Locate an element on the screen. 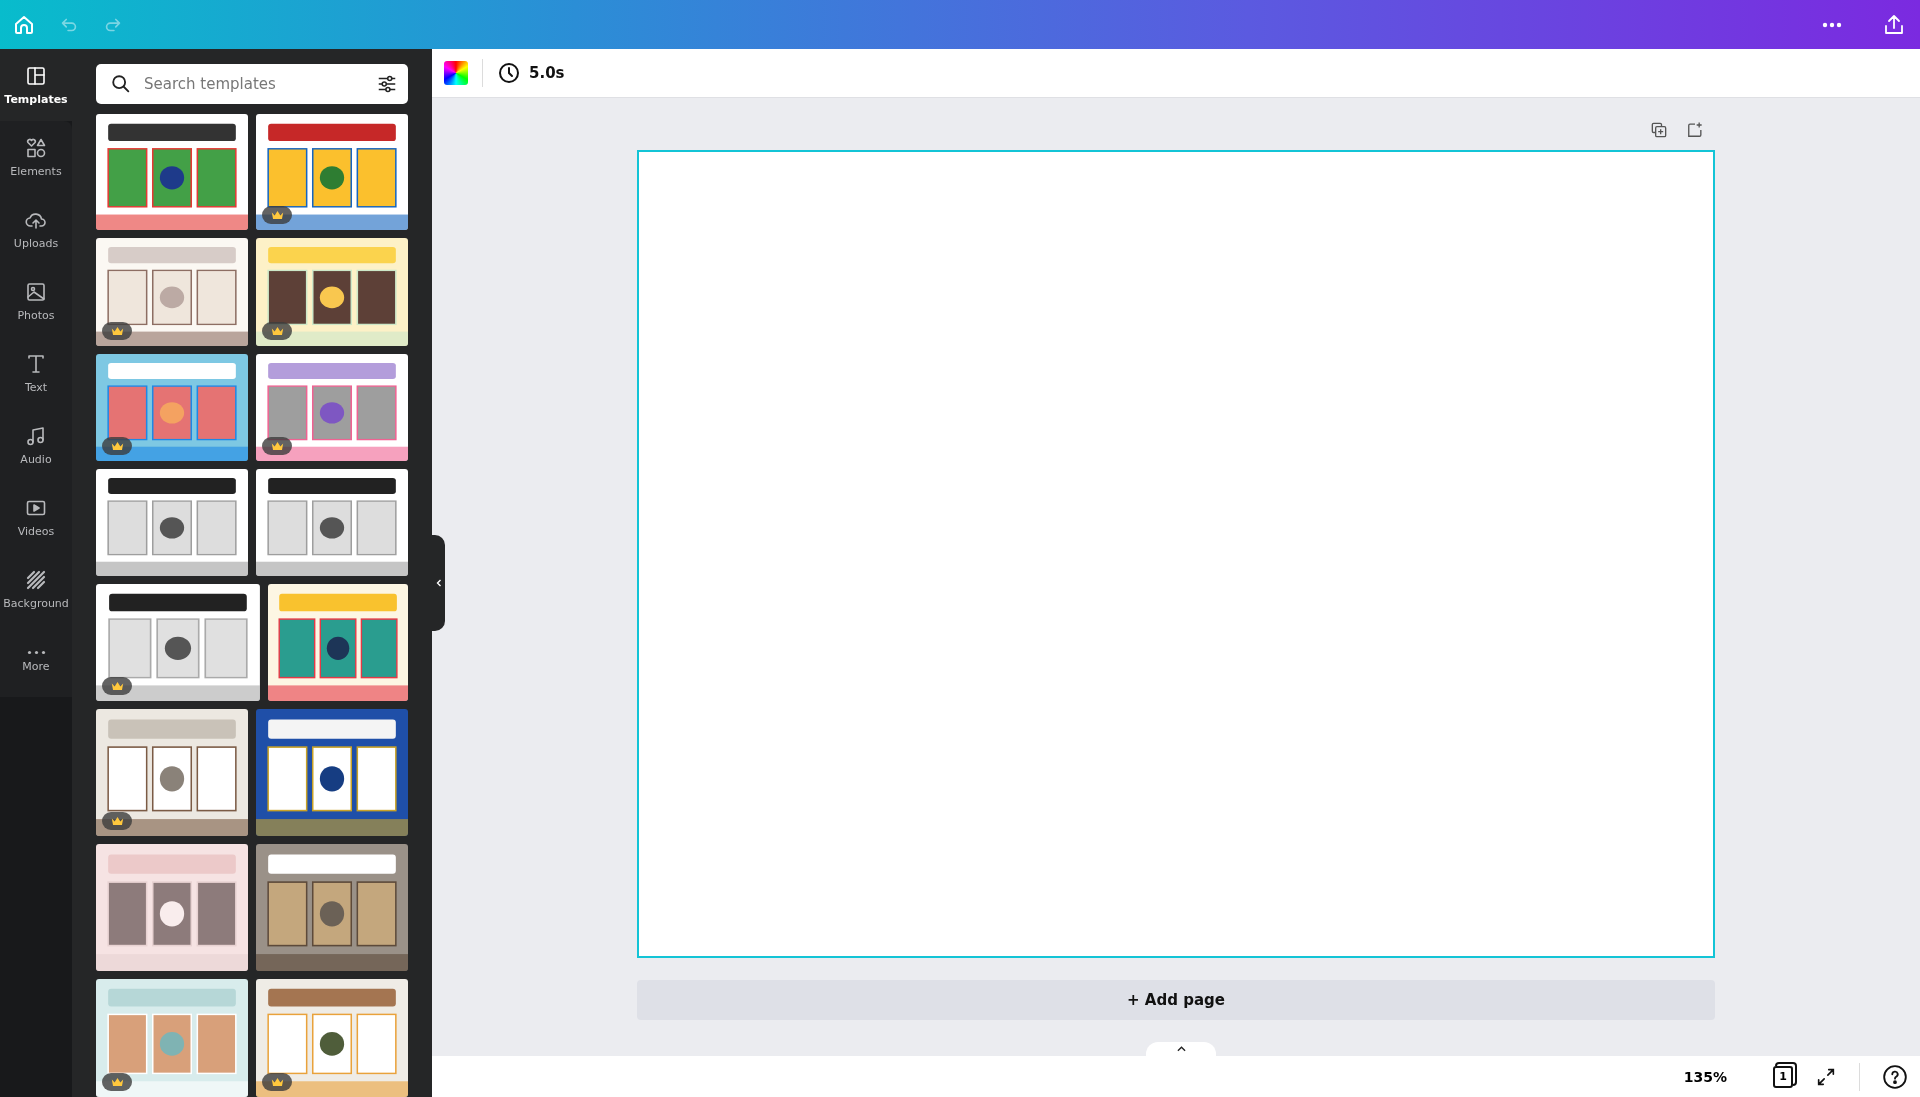 Image resolution: width=1920 pixels, height=1097 pixels. filter-icon is located at coordinates (387, 84).